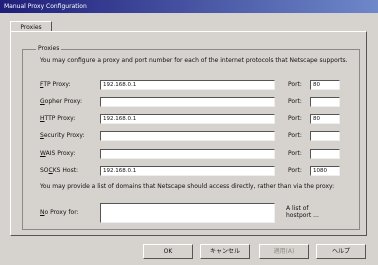 This screenshot has width=378, height=265. What do you see at coordinates (325, 102) in the screenshot?
I see `gopher-port-input` at bounding box center [325, 102].